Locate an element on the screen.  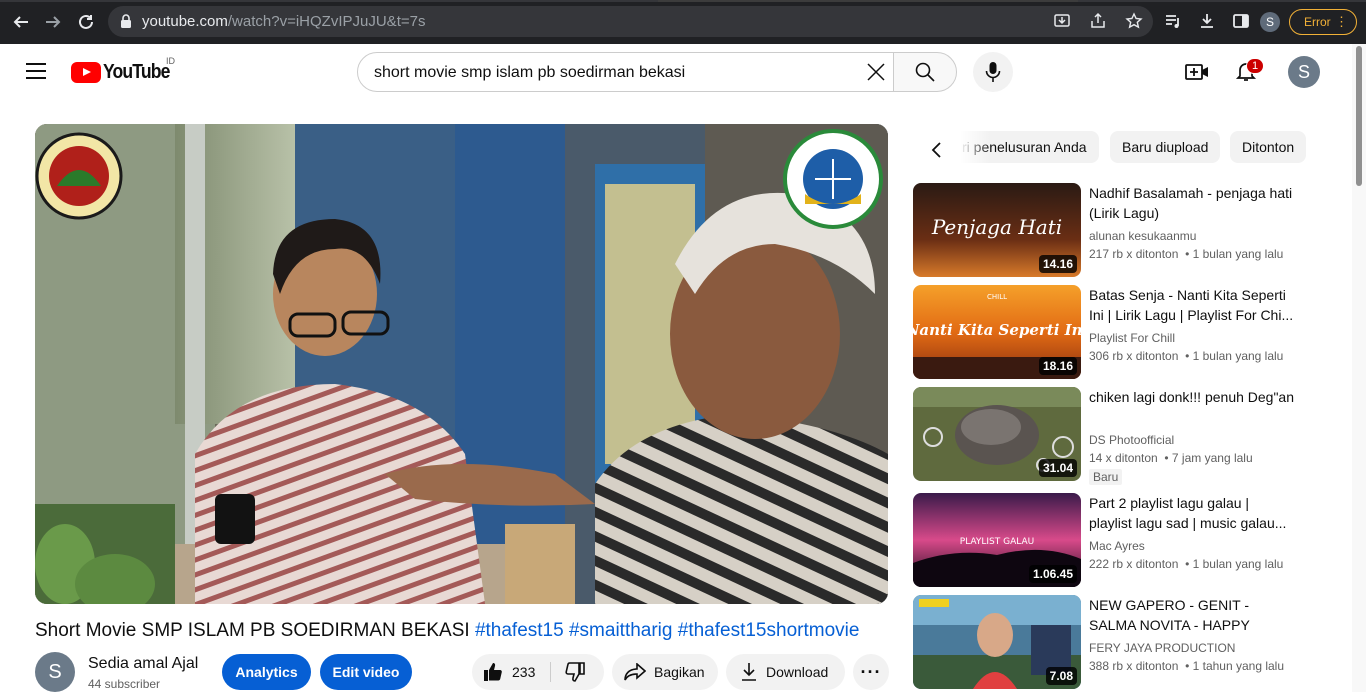
channel-avatar: S is located at coordinates (55, 672).